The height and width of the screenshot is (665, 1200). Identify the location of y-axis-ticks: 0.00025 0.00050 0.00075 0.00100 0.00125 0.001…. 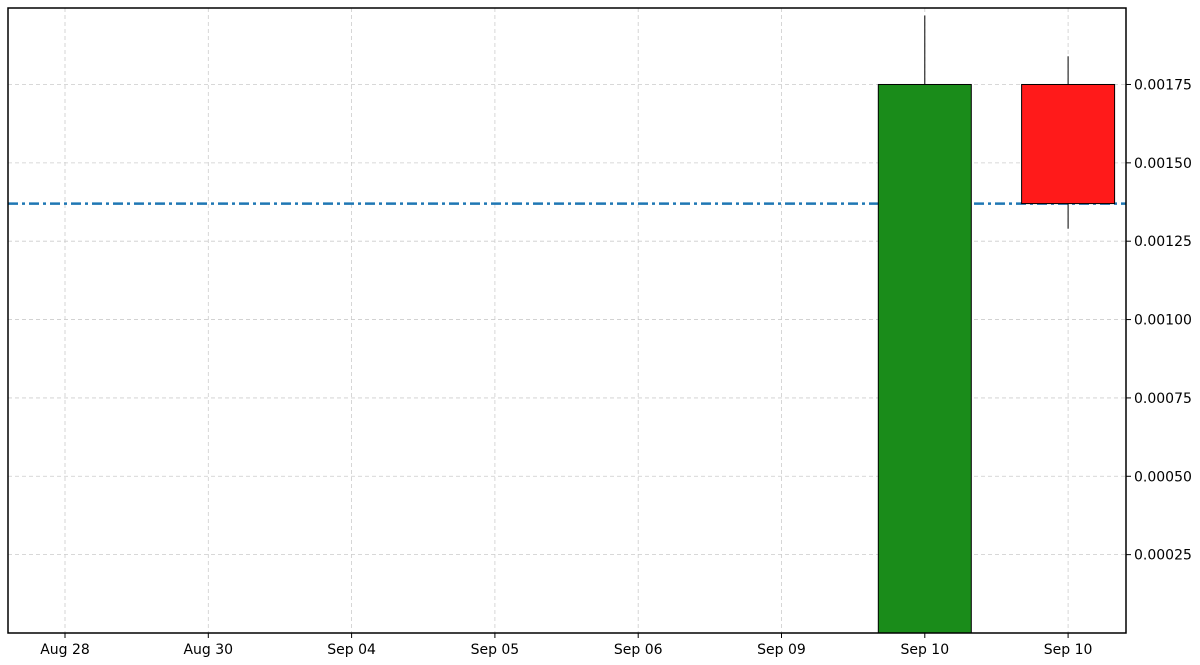
(1159, 320).